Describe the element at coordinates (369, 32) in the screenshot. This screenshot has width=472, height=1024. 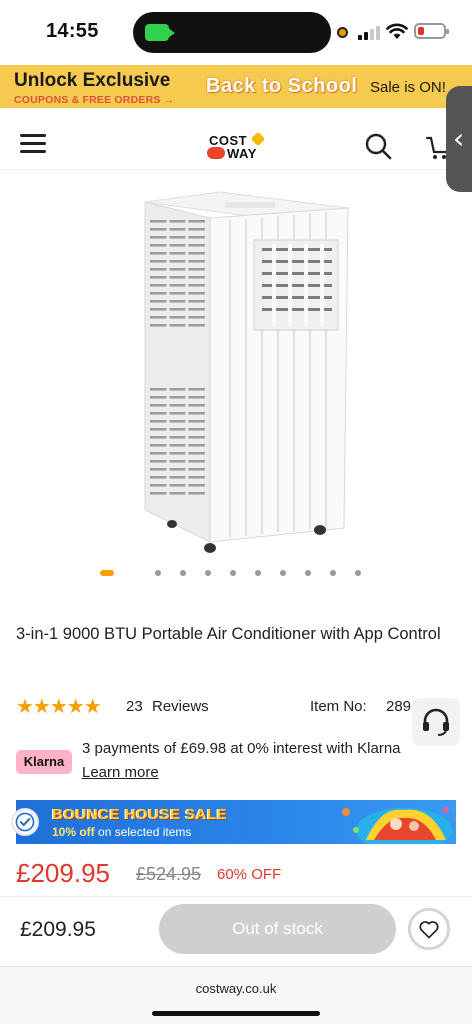
I see `cellular-signal-icon` at that location.